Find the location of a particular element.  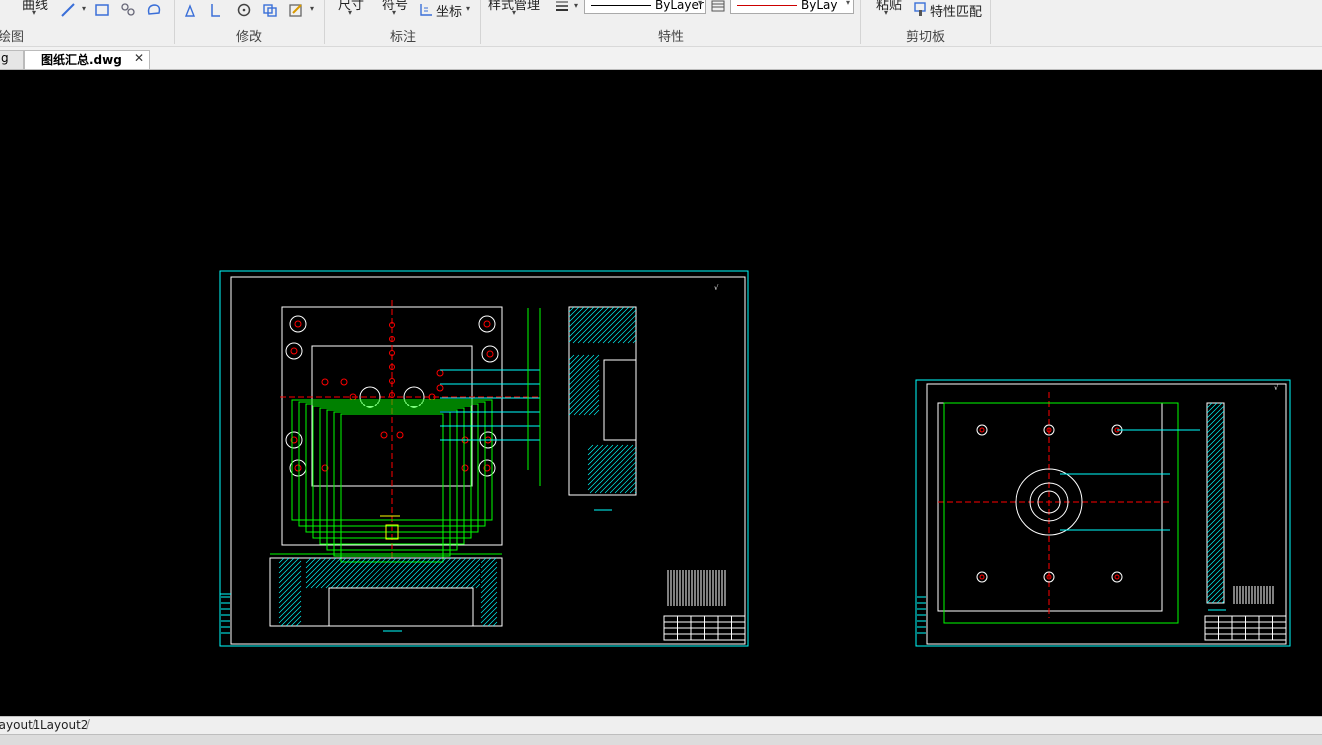

layout-tab: Layout2 is located at coordinates (64, 725).